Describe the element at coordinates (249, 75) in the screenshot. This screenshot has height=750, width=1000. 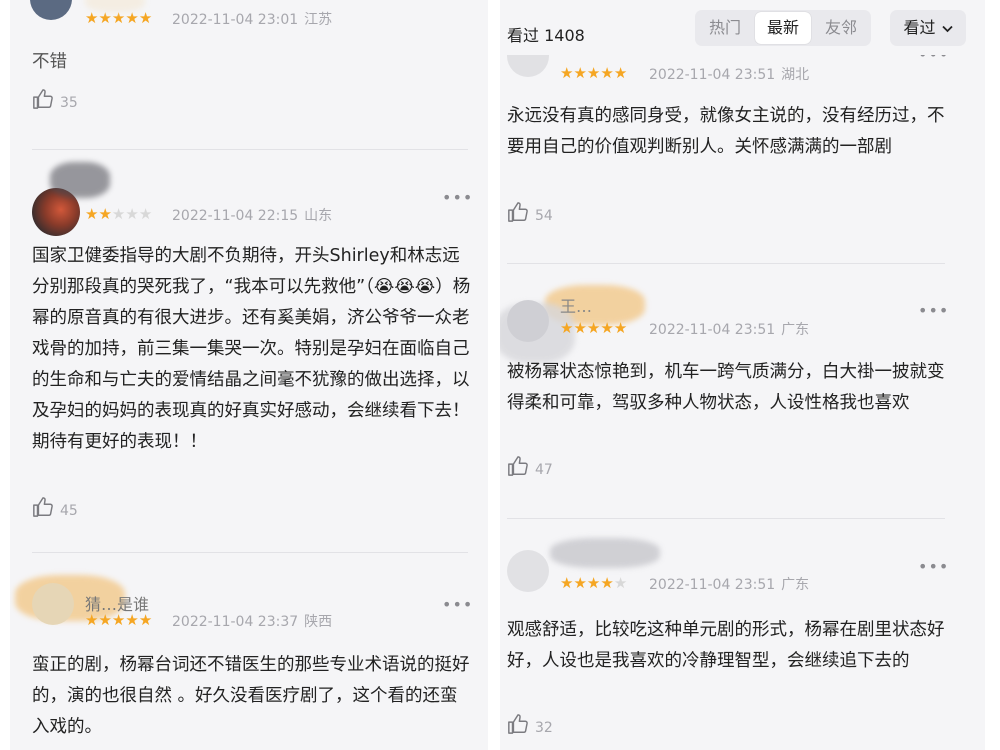
I see `comment-item: ★★★★★ 2022-11-04 23:01 江苏 不错 35` at that location.